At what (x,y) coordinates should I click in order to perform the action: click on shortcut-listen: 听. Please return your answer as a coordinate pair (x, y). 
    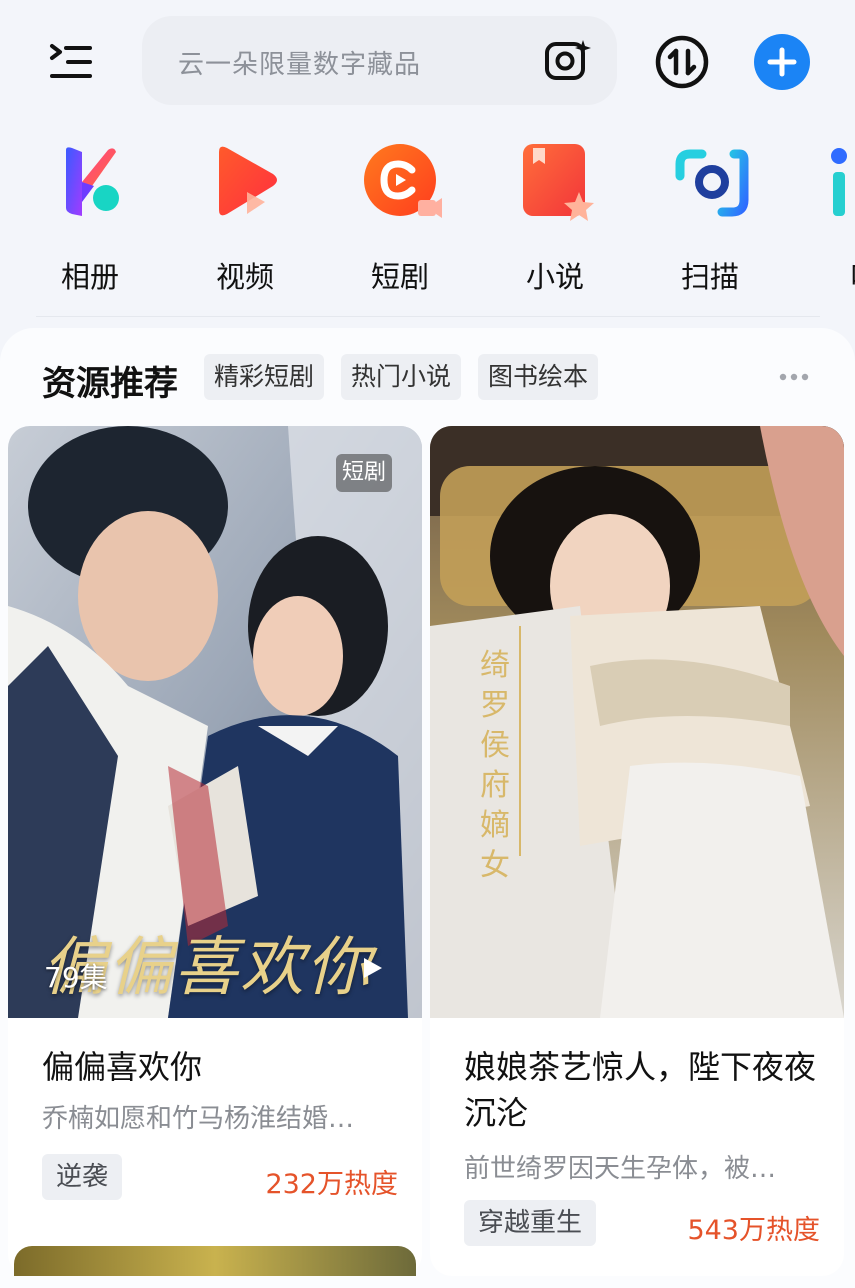
    Looking at the image, I should click on (830, 218).